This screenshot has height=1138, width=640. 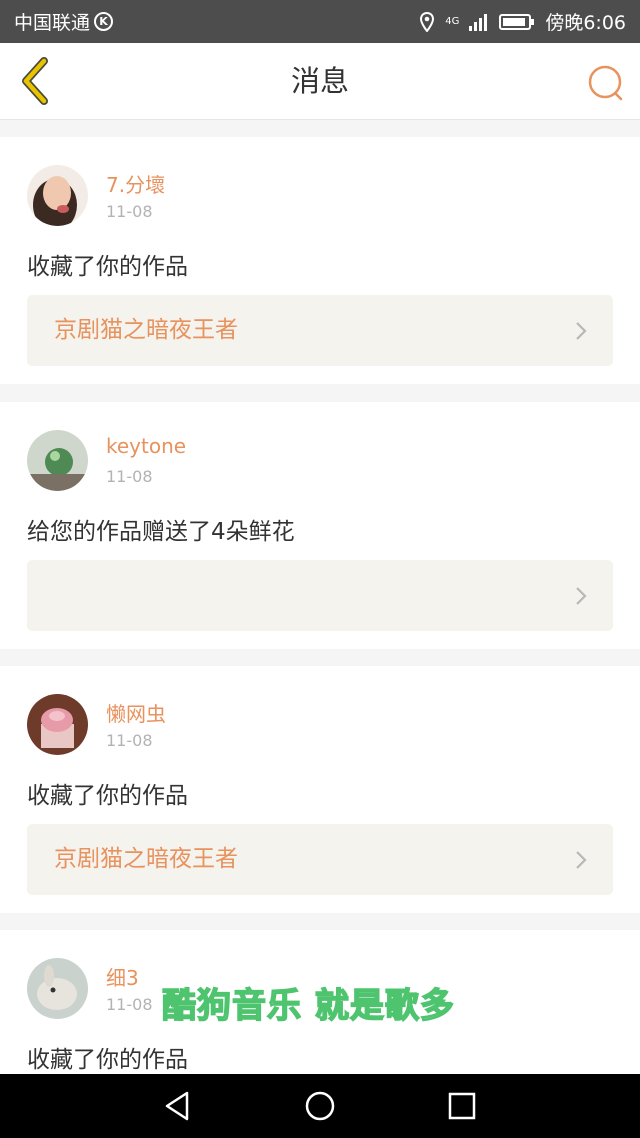 What do you see at coordinates (427, 21) in the screenshot?
I see `location-icon` at bounding box center [427, 21].